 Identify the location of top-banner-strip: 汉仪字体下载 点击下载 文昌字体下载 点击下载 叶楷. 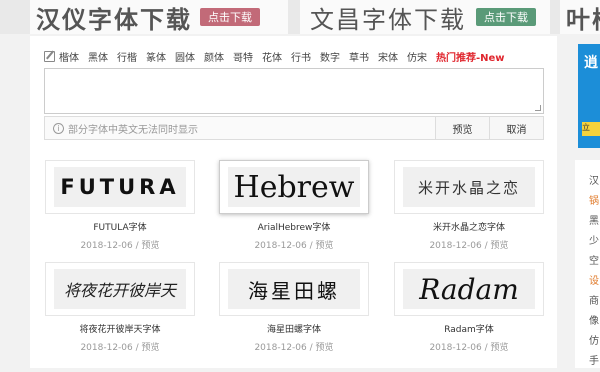
(300, 17).